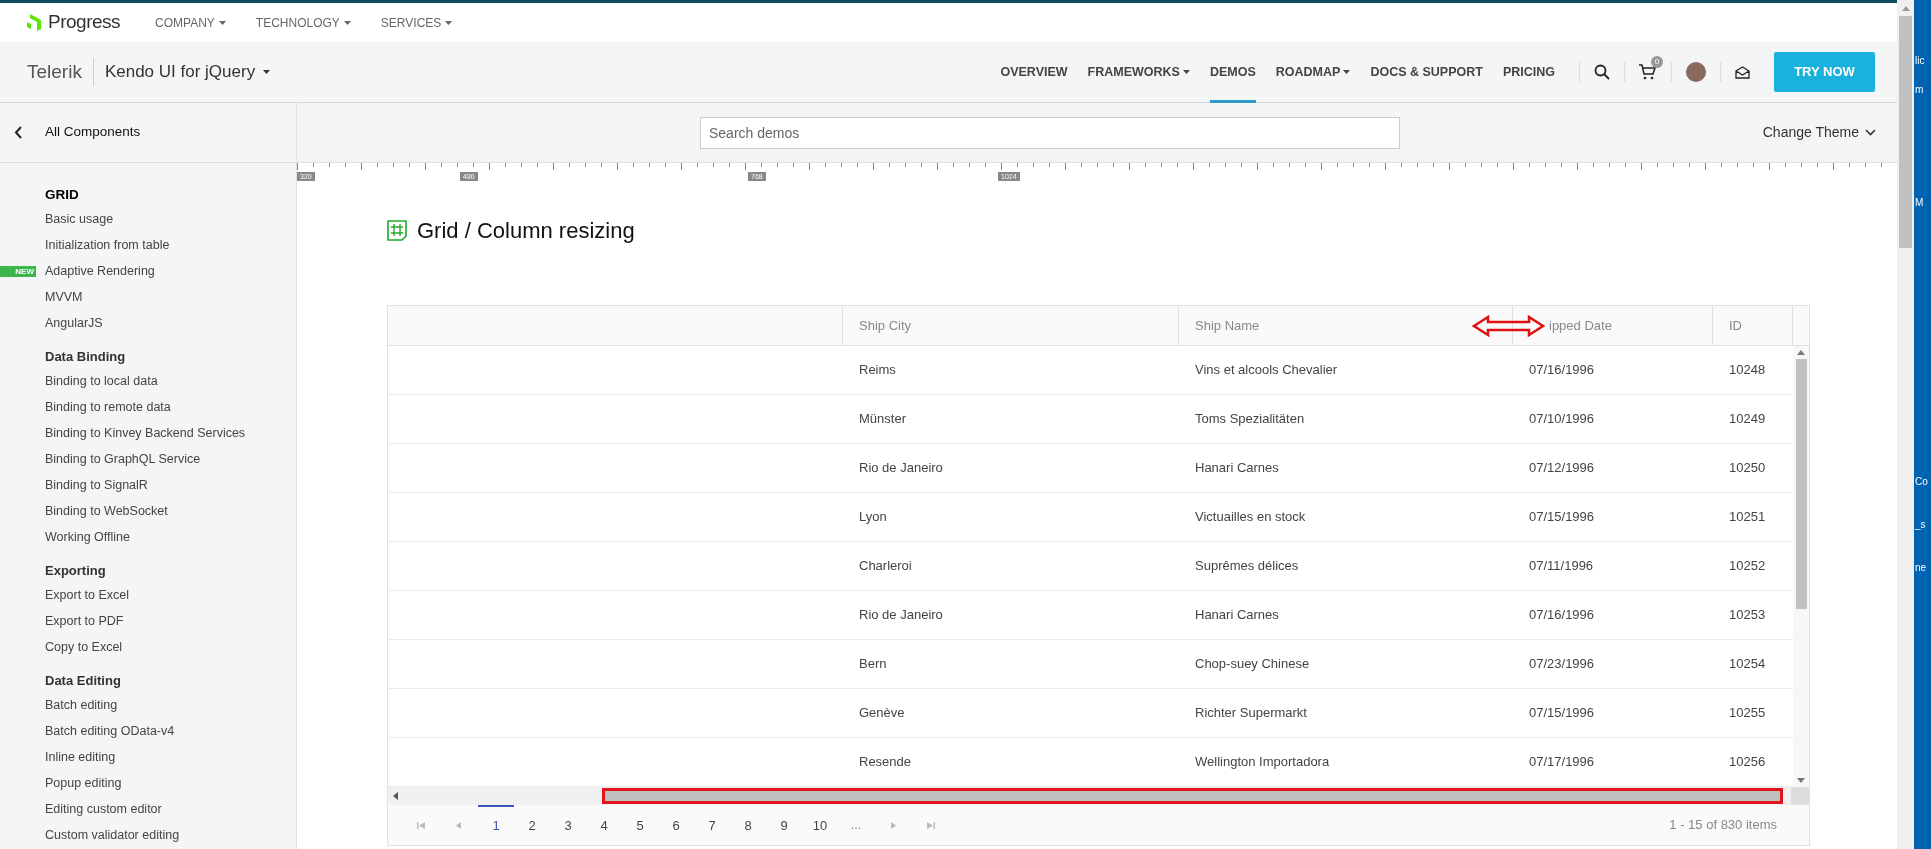  I want to click on mail-icon, so click(1742, 72).